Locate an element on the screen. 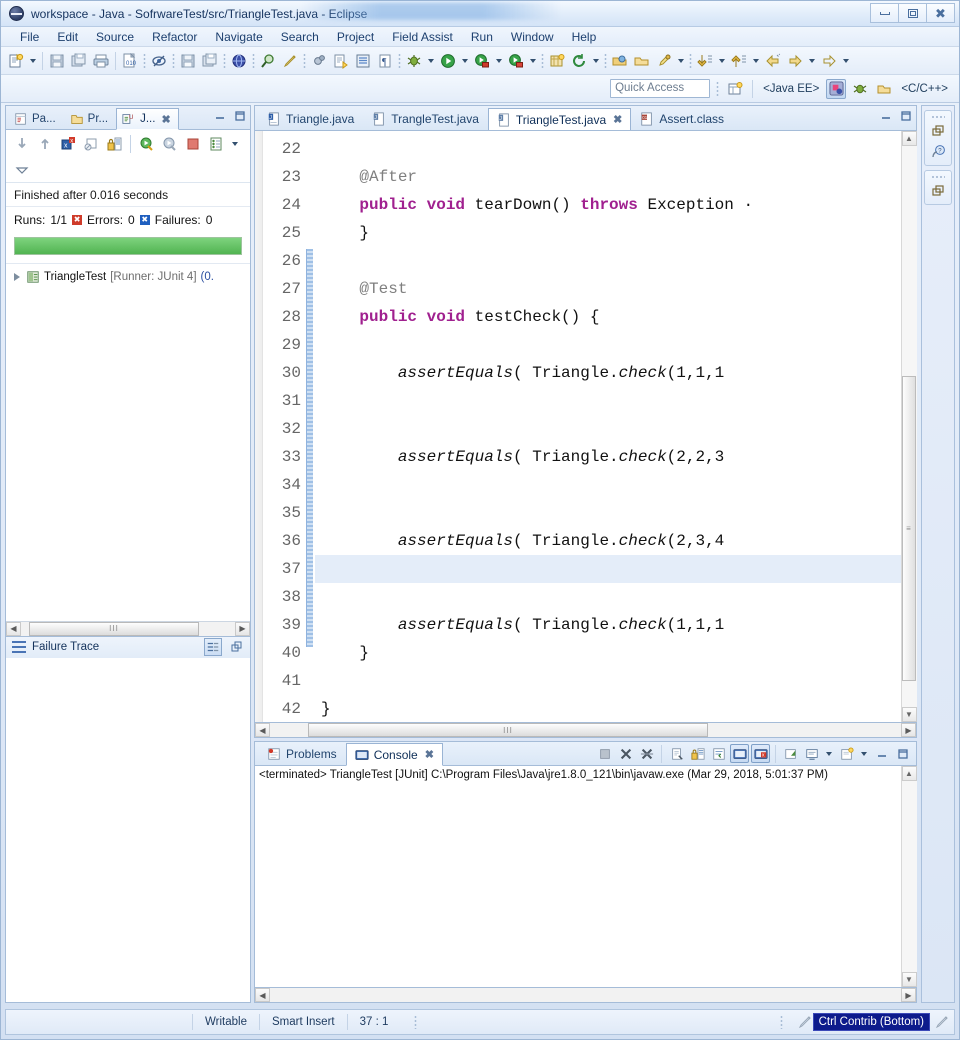 This screenshot has width=960, height=1040. console-hscroll-track is located at coordinates (585, 995).